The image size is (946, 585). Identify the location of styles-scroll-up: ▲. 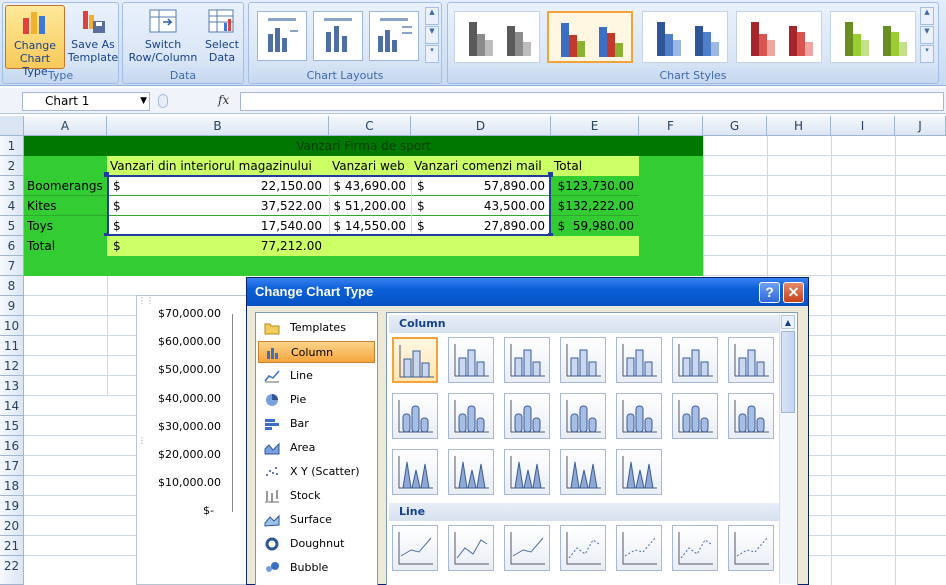
(927, 16).